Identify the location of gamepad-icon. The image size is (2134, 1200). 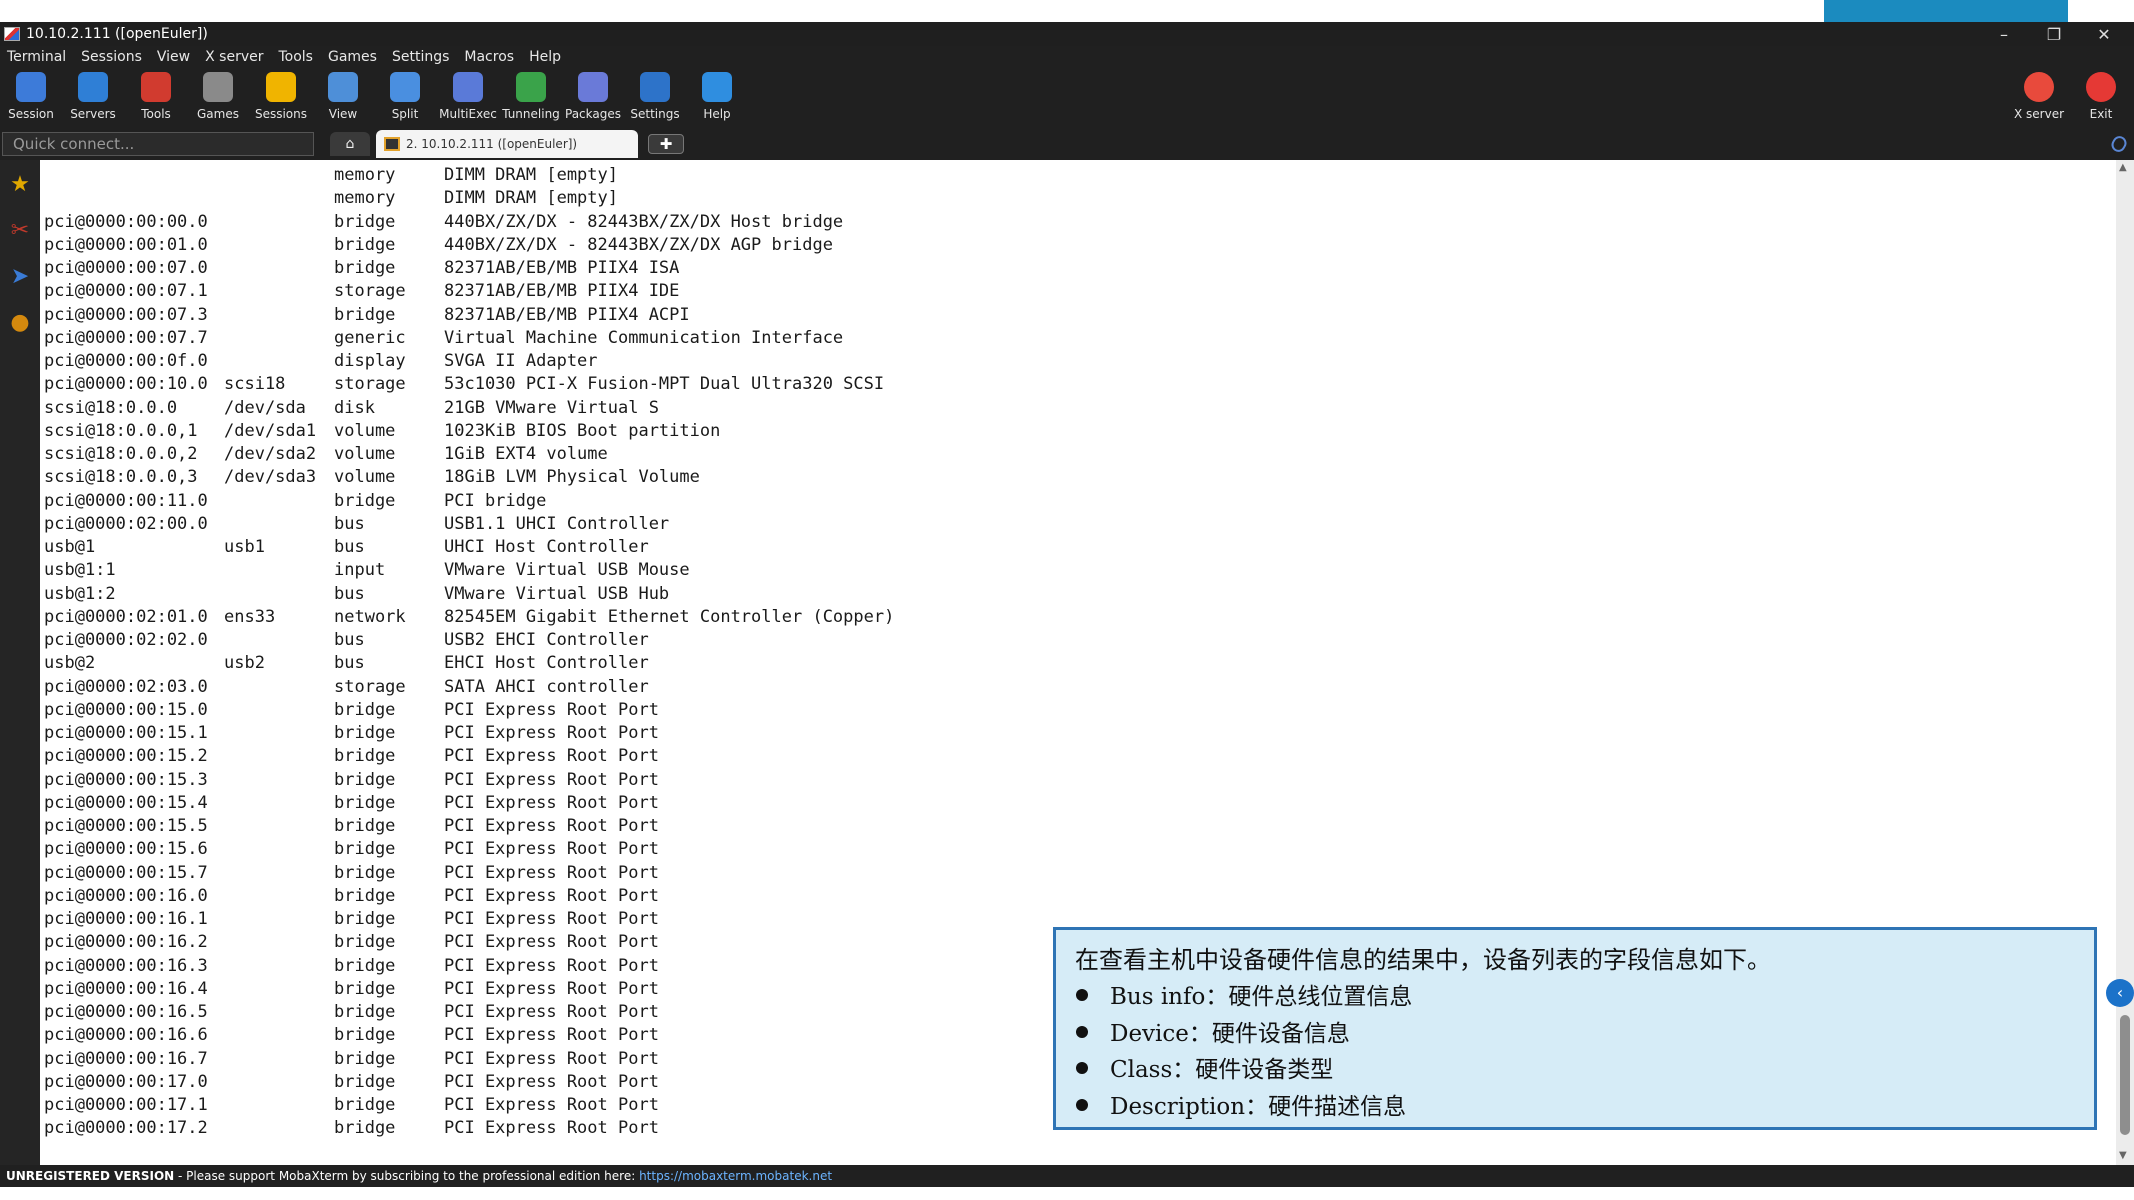
(218, 87).